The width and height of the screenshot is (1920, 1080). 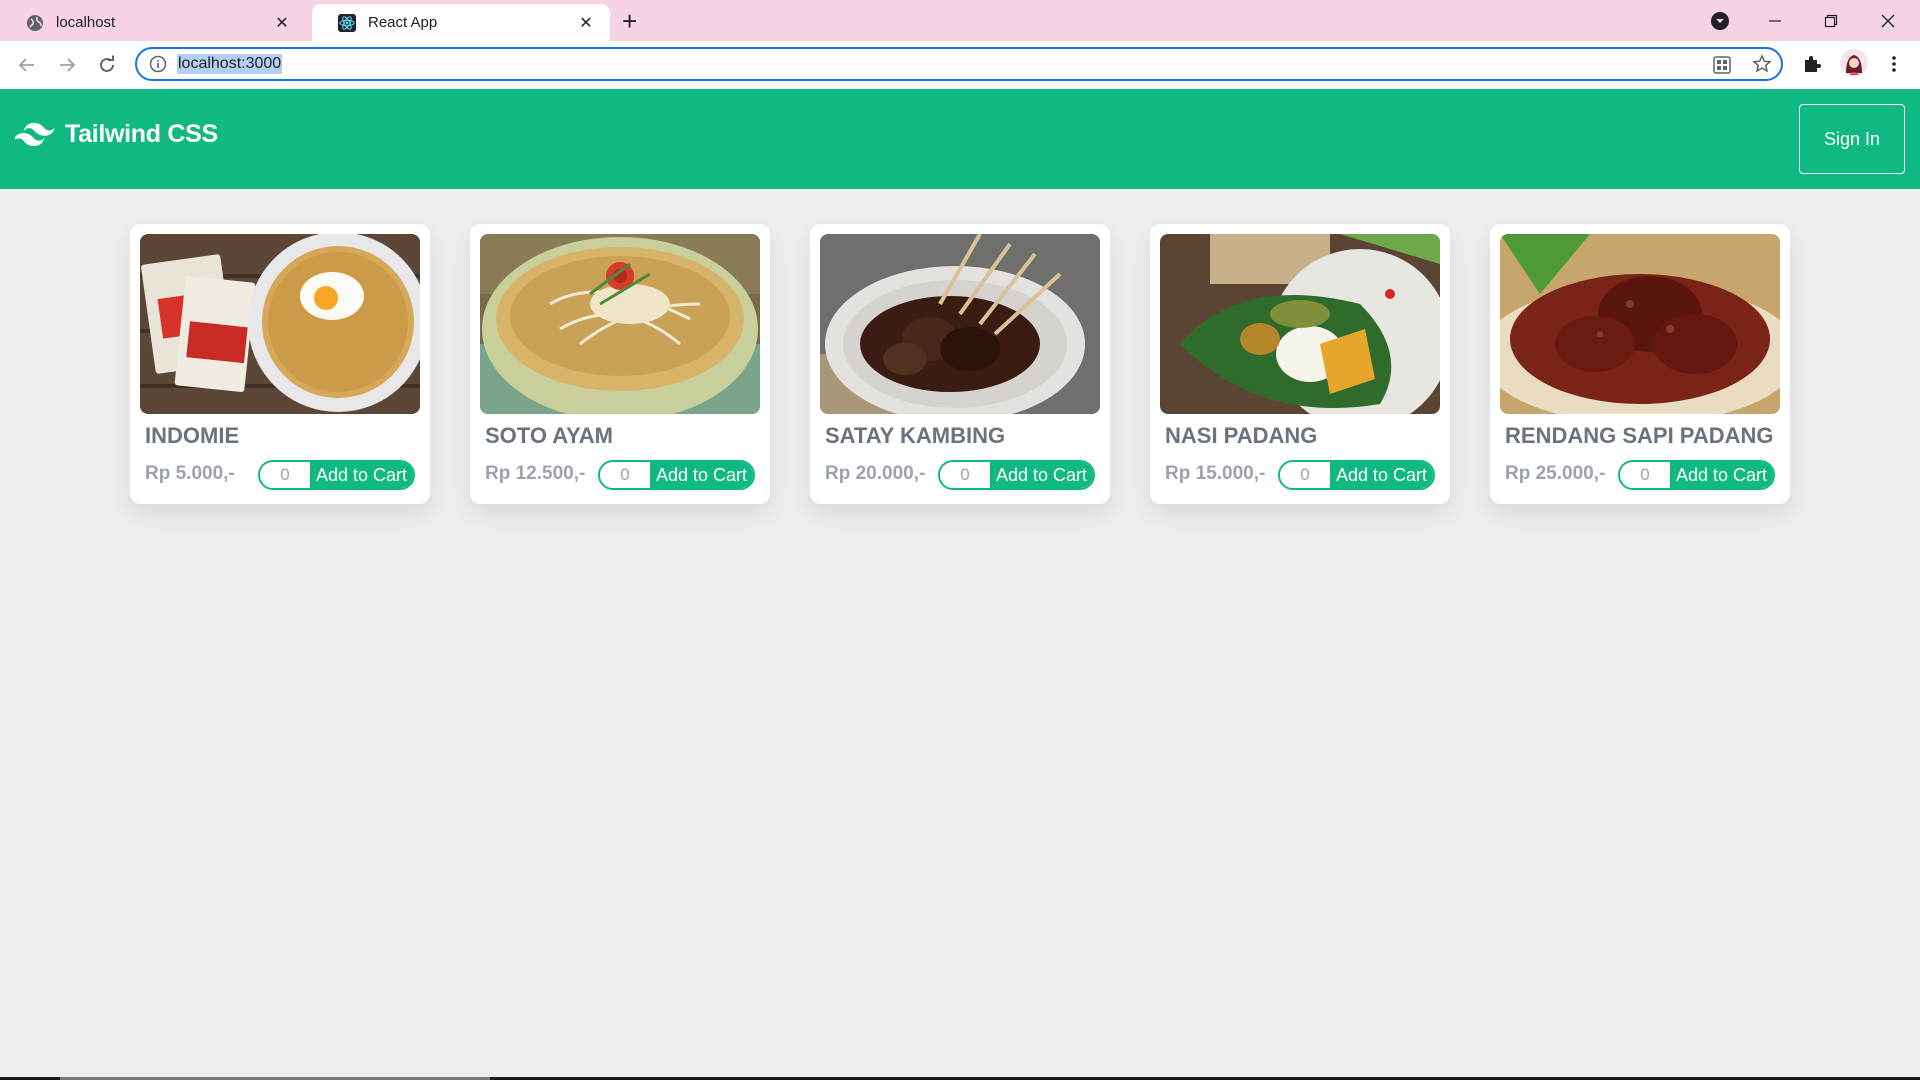 What do you see at coordinates (1852, 139) in the screenshot?
I see `sign-in-button: Sign In` at bounding box center [1852, 139].